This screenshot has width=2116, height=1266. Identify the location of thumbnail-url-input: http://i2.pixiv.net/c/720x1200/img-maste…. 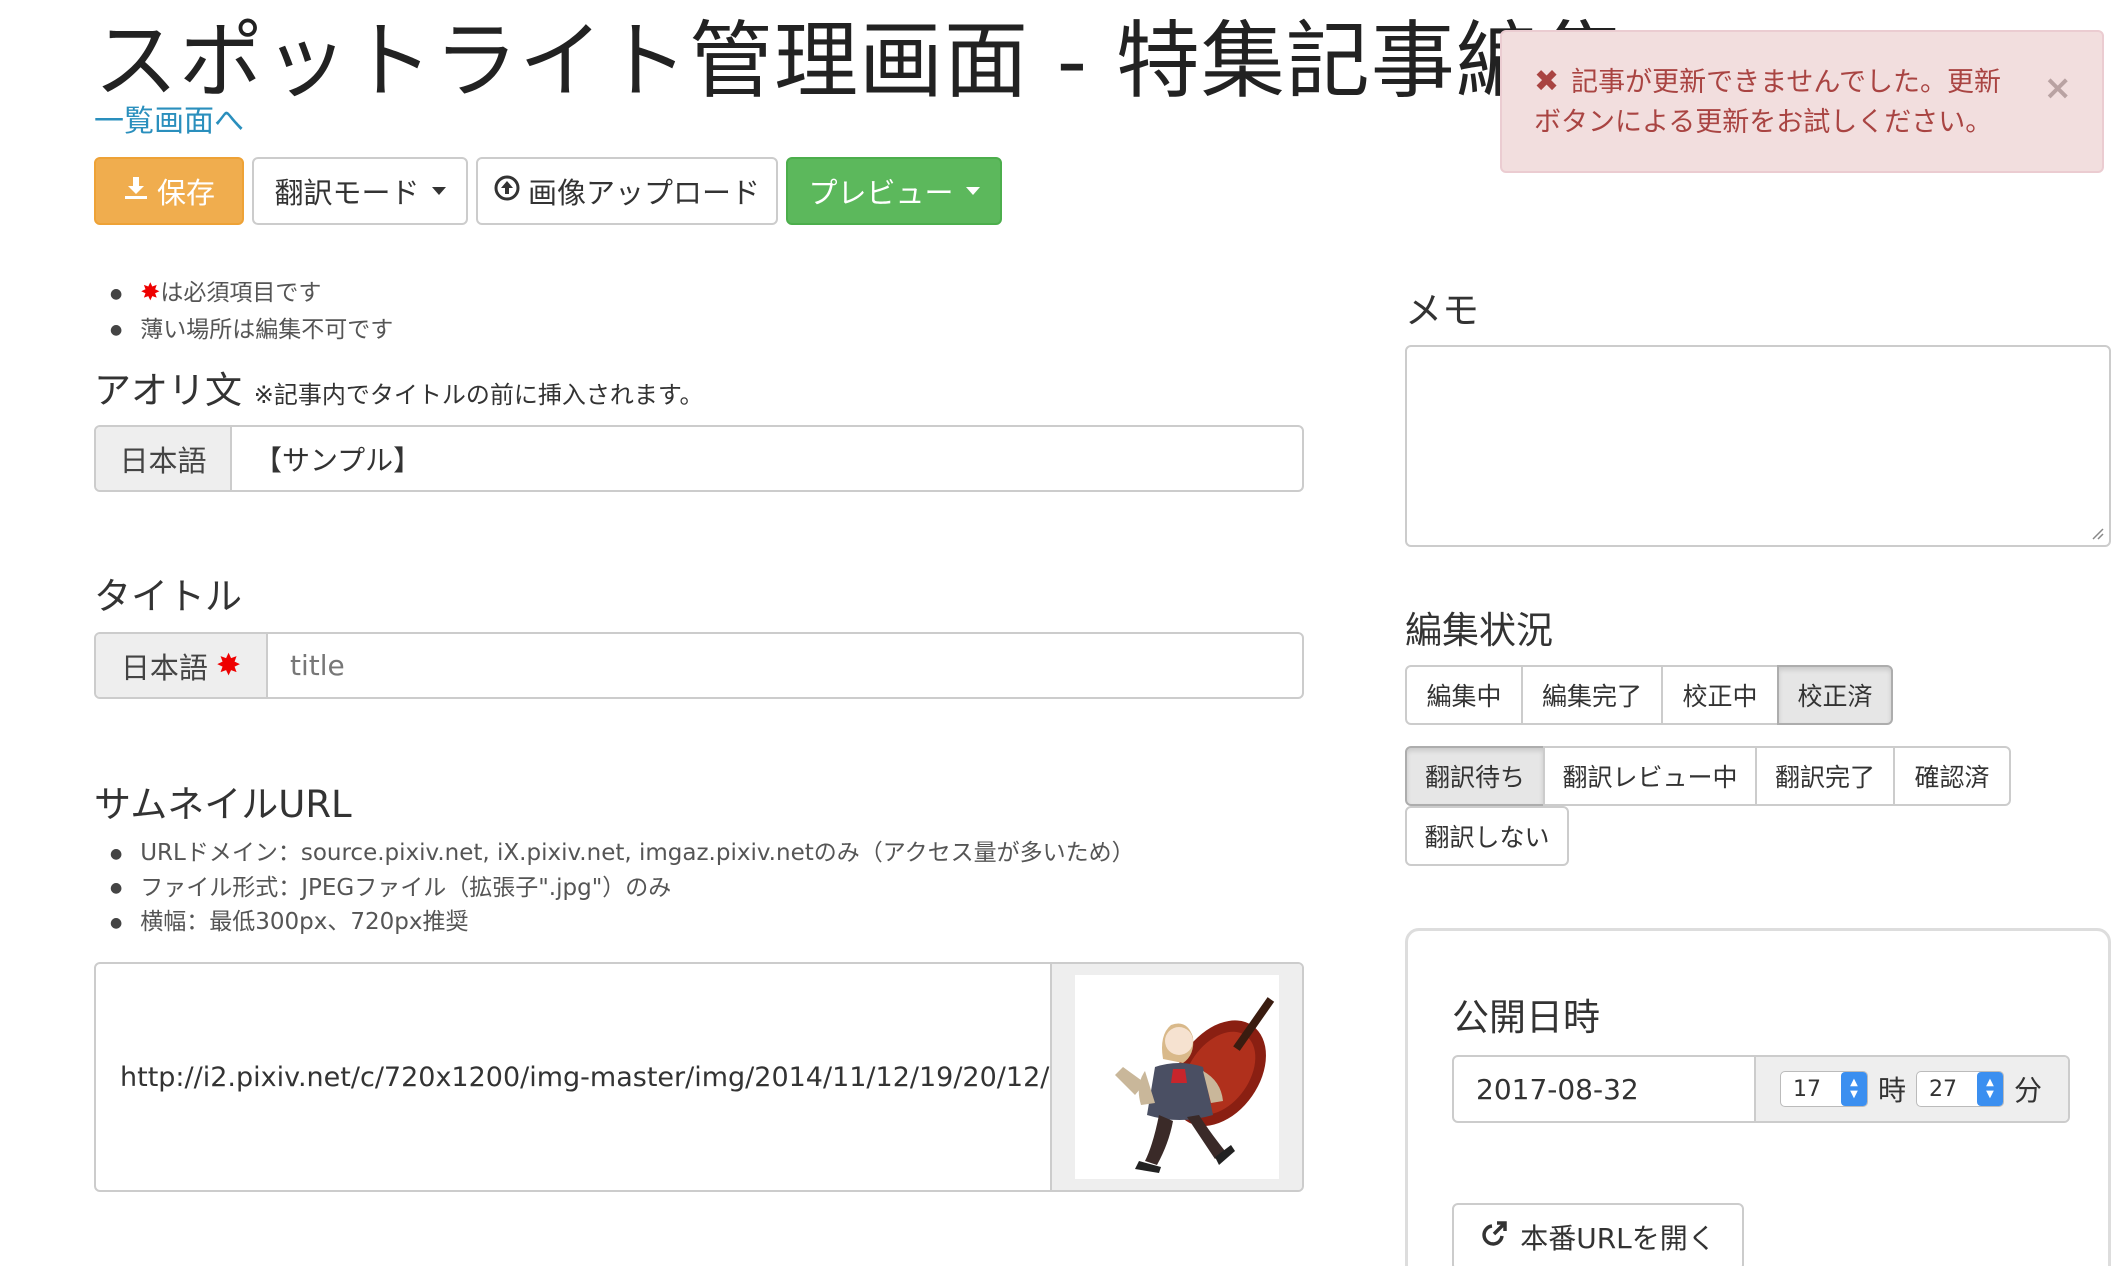
(573, 1077).